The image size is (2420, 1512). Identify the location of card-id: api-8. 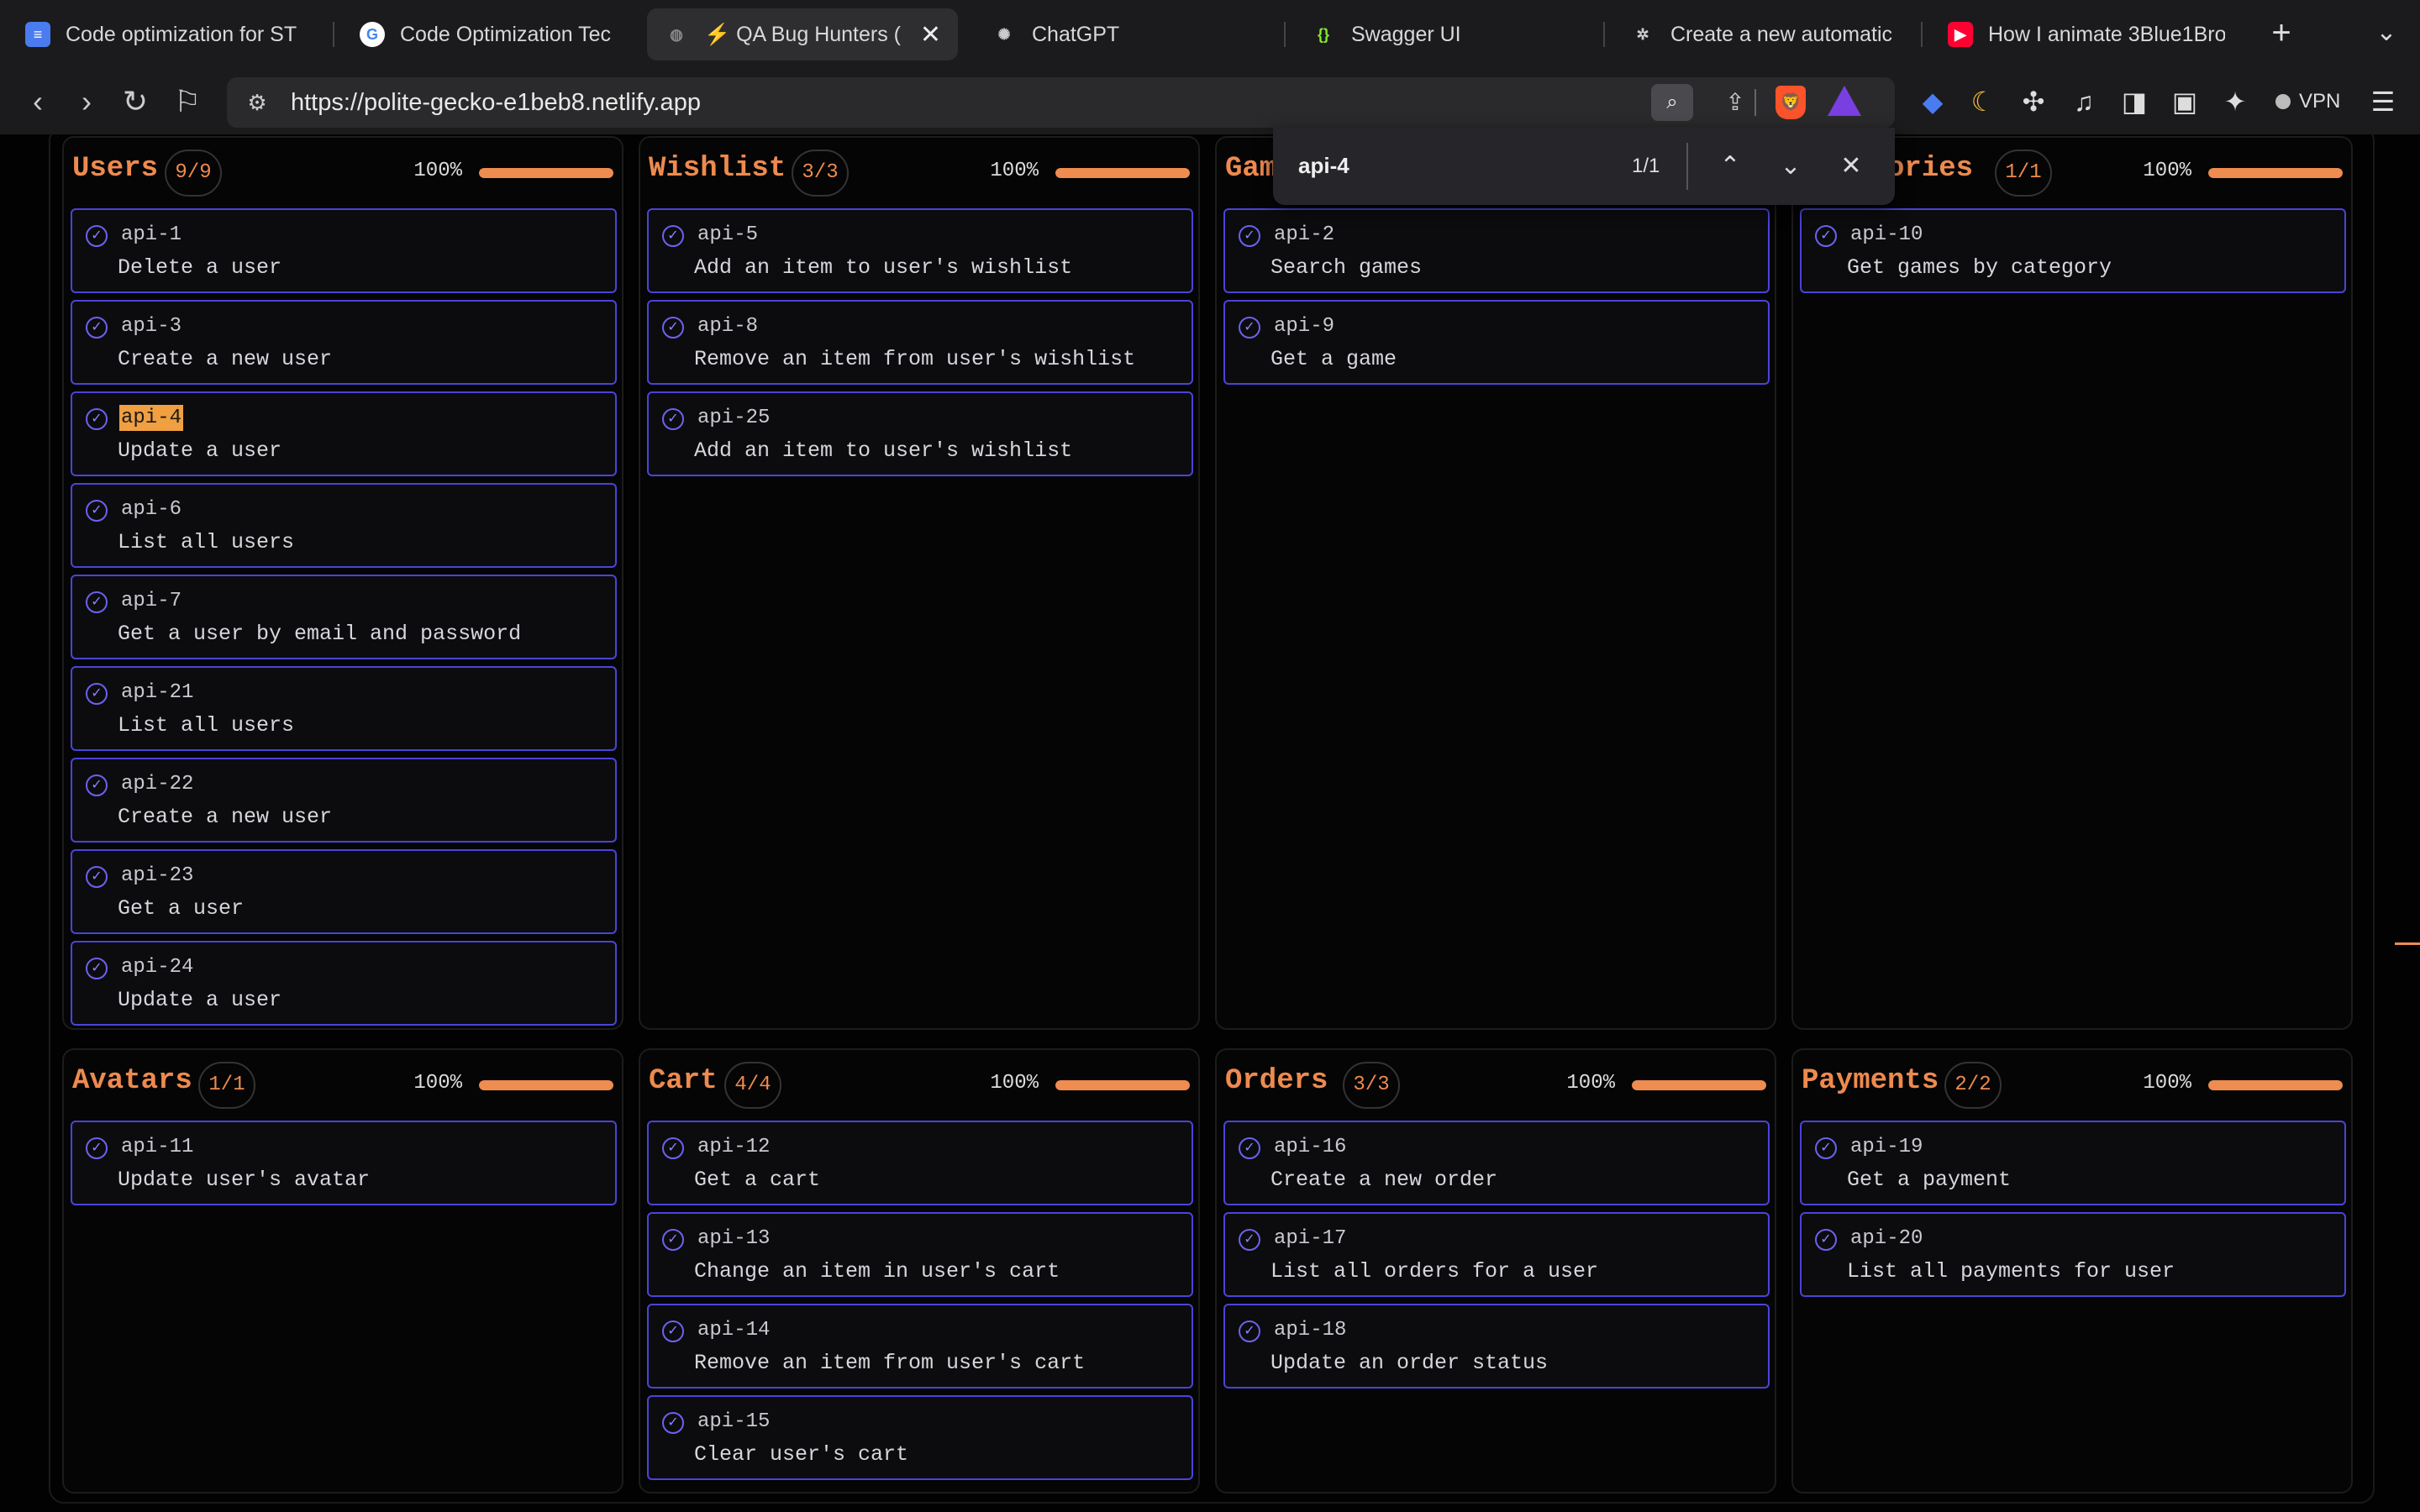
(728, 326).